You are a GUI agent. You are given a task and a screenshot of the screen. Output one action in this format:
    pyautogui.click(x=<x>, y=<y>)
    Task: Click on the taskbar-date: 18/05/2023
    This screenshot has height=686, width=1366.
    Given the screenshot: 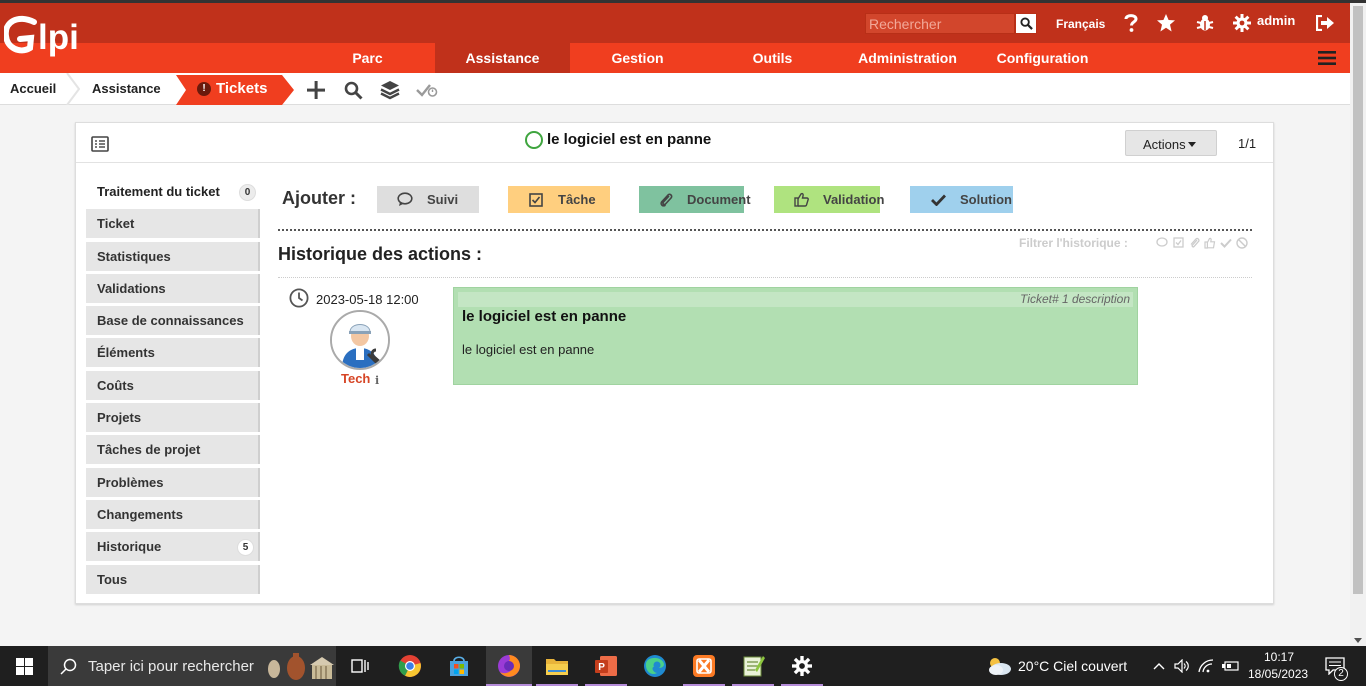 What is the action you would take?
    pyautogui.click(x=1278, y=674)
    